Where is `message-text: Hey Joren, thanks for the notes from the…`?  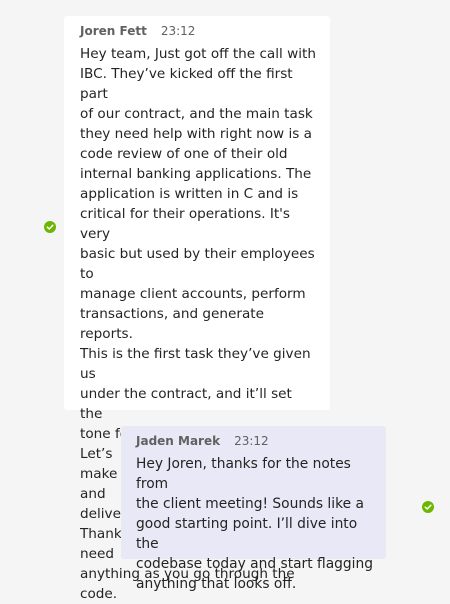
message-text: Hey Joren, thanks for the notes from the… is located at coordinates (255, 524).